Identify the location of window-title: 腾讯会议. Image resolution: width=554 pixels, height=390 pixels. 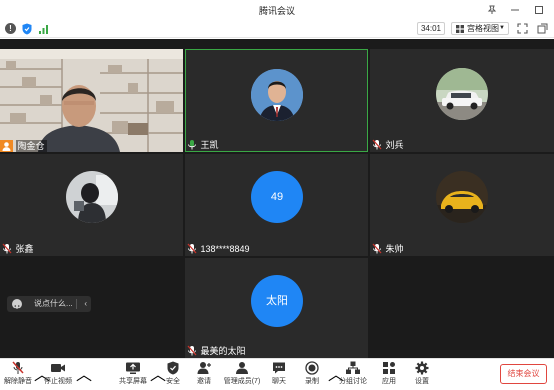
(276, 11).